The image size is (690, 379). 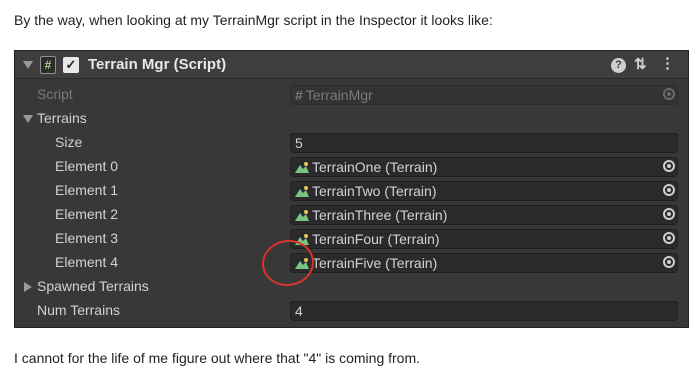 What do you see at coordinates (62, 118) in the screenshot?
I see `terrains-label: Terrains` at bounding box center [62, 118].